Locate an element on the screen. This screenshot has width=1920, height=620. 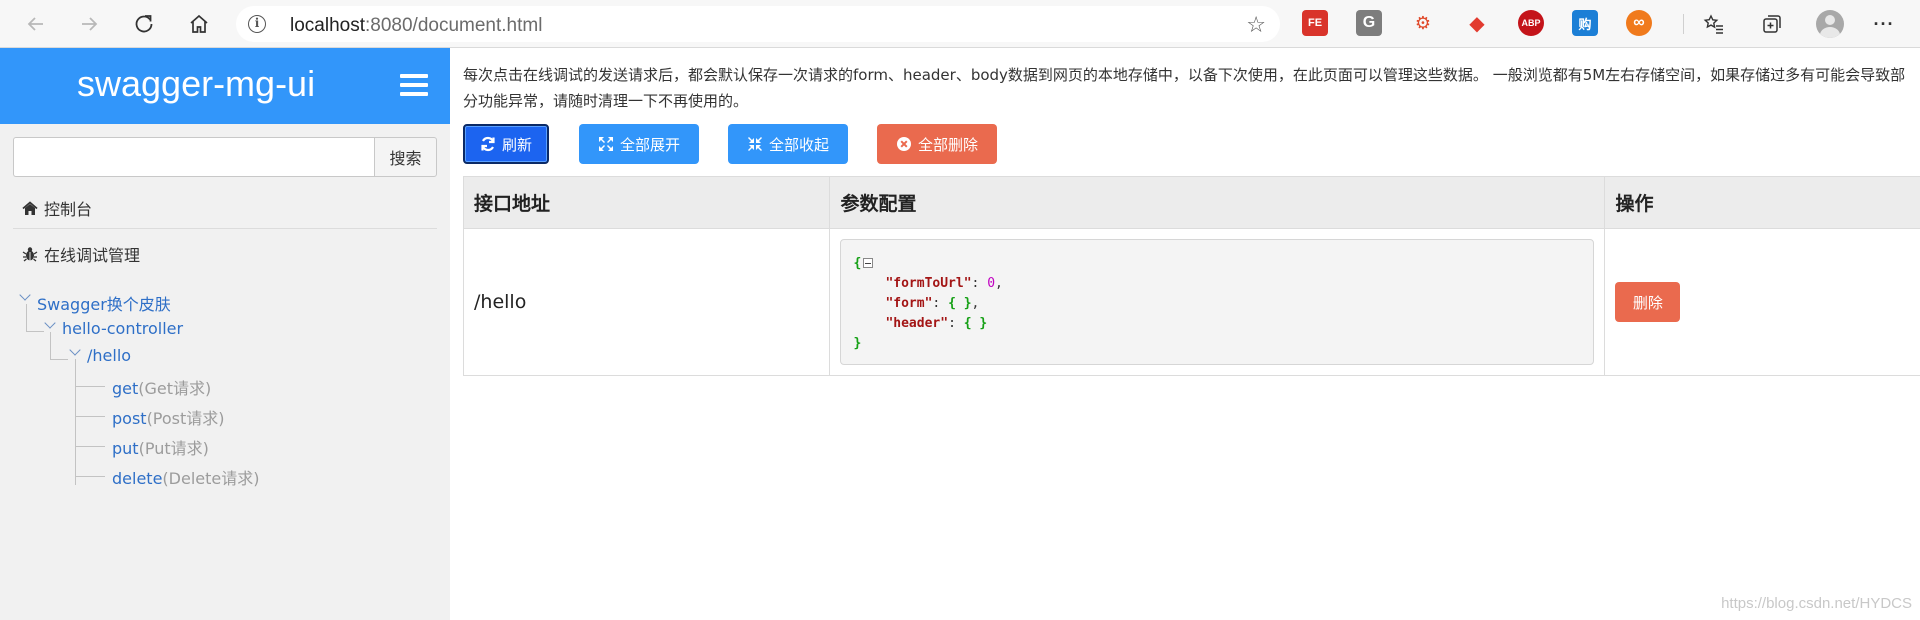
sidebar-item-debug-manage: 在线调试管理 is located at coordinates (81, 254).